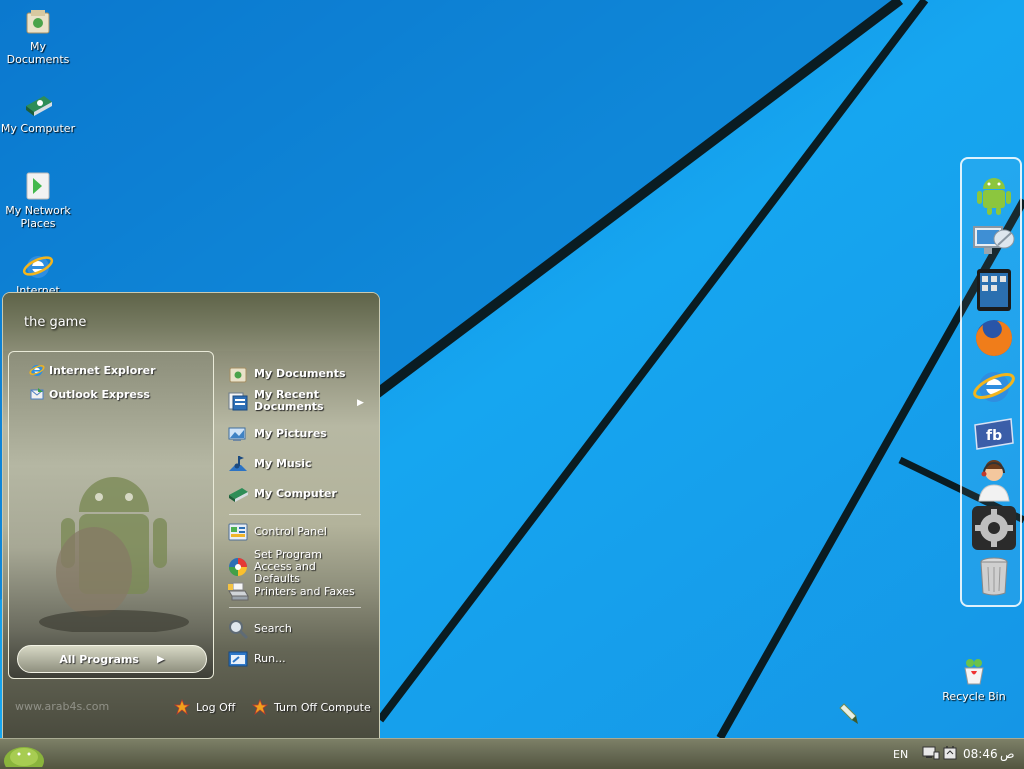 The height and width of the screenshot is (769, 1024). I want to click on network-icon, so click(931, 753).